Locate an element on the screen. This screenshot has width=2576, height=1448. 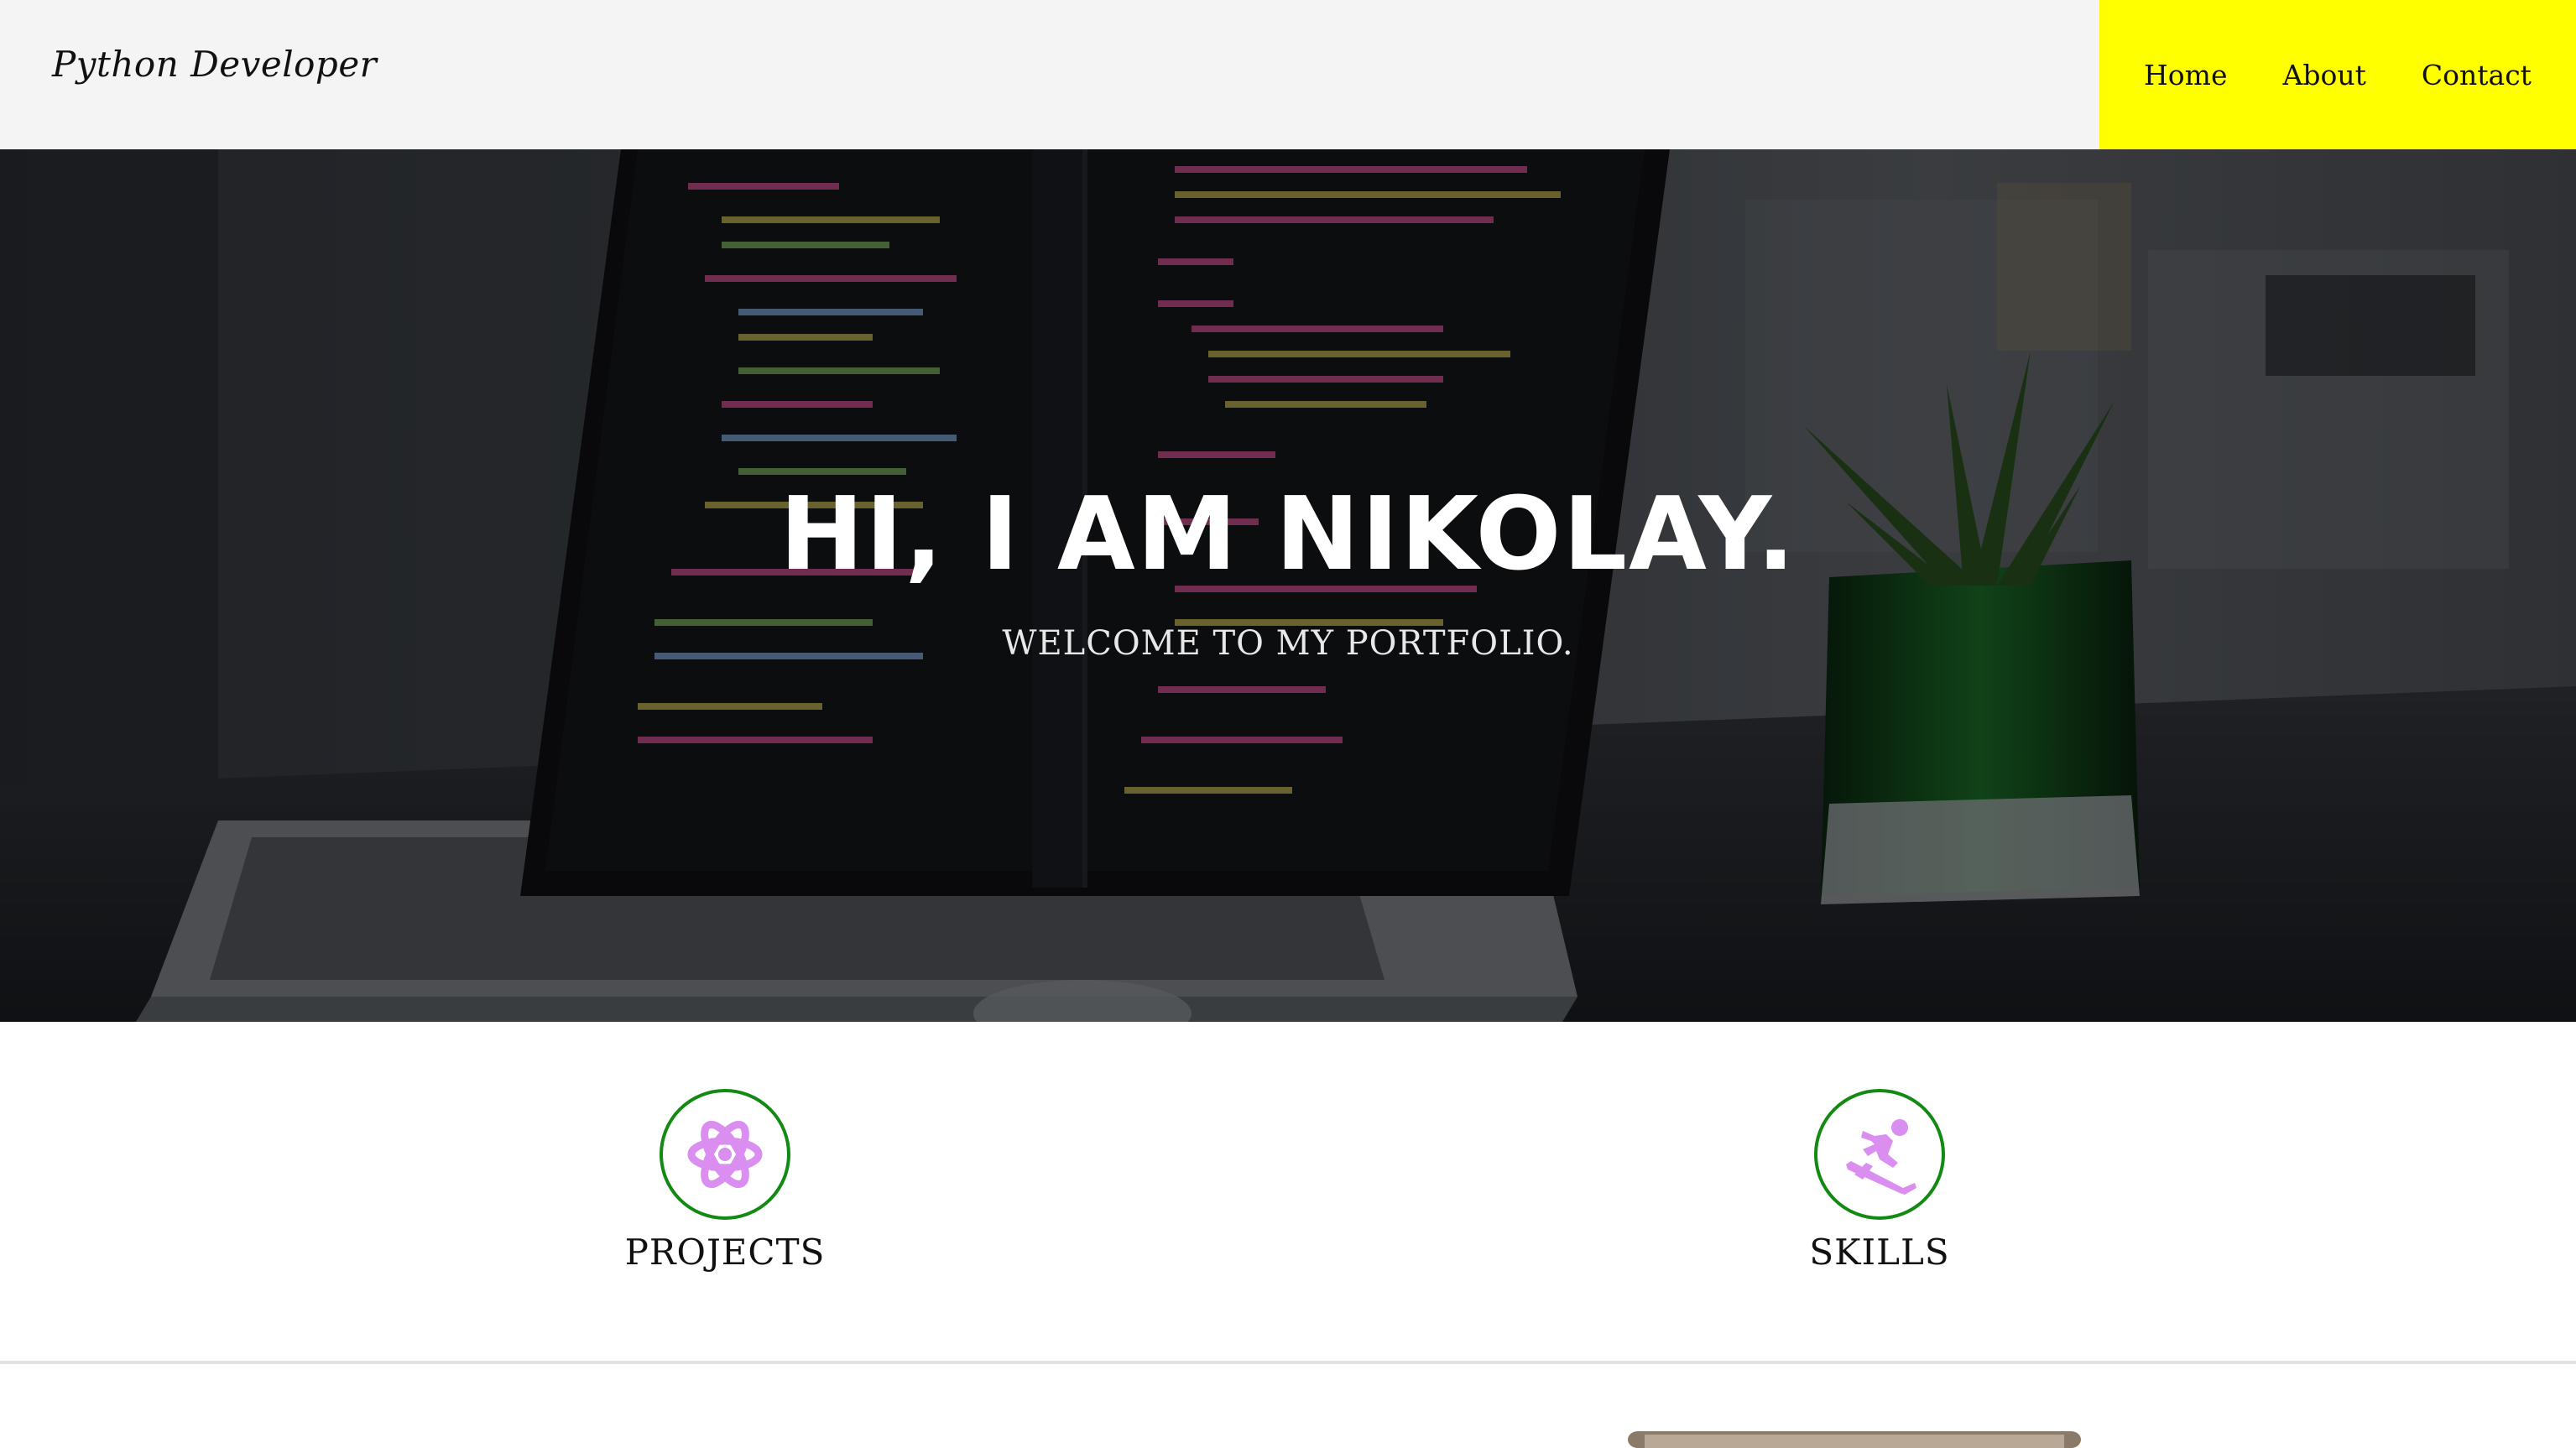
feature-skills: SKILLS is located at coordinates (1879, 1181).